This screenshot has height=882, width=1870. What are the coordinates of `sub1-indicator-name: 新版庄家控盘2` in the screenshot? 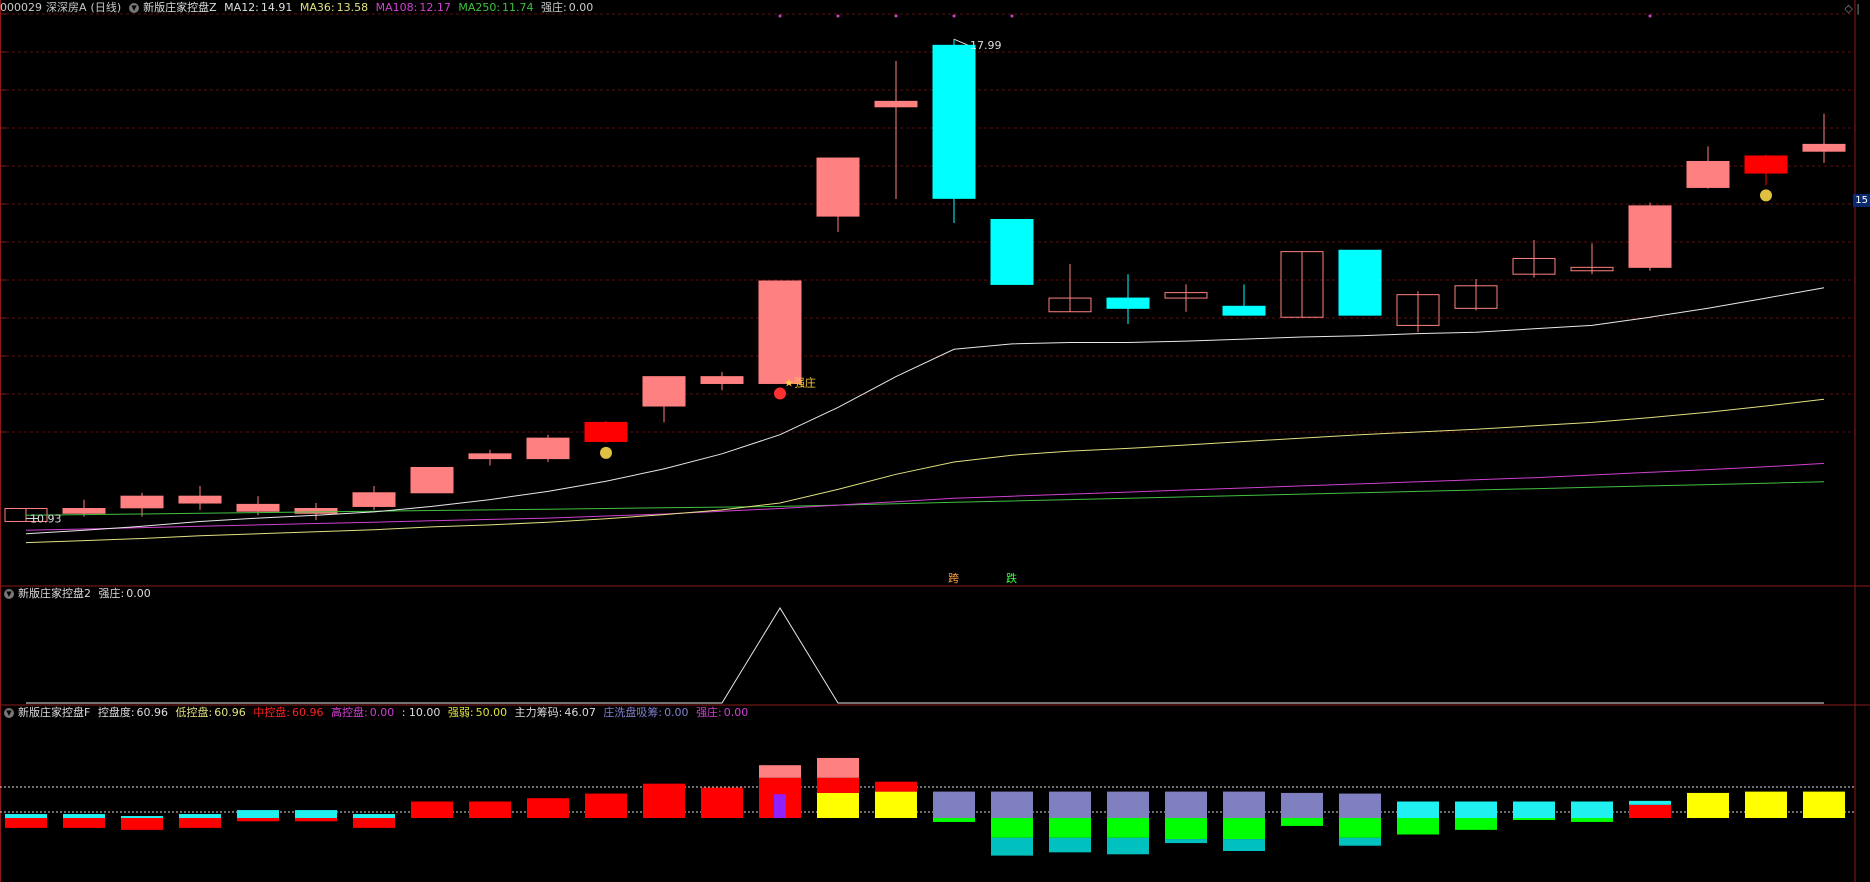 It's located at (54, 593).